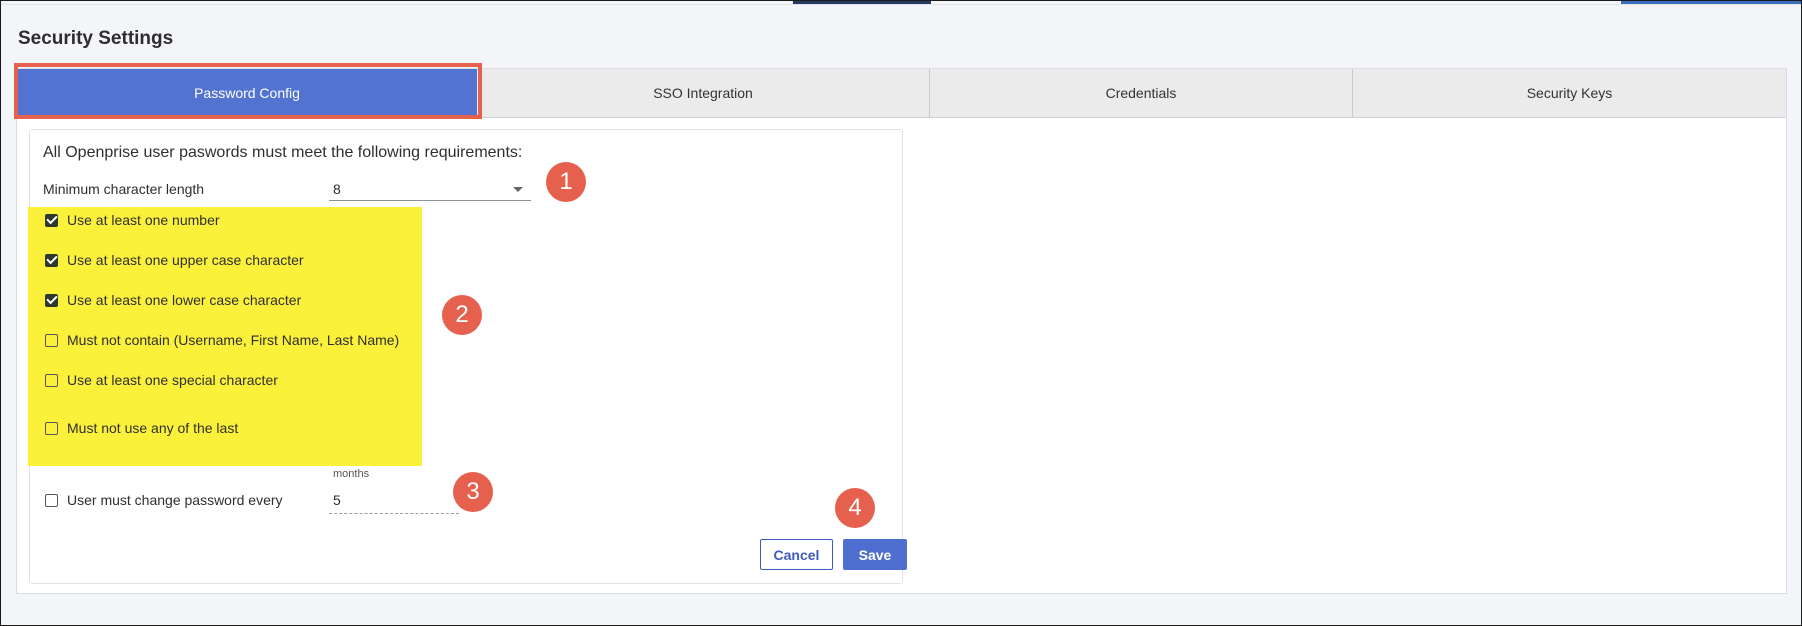 The height and width of the screenshot is (626, 1802). Describe the element at coordinates (175, 500) in the screenshot. I see `change-password-label: User must change password every` at that location.